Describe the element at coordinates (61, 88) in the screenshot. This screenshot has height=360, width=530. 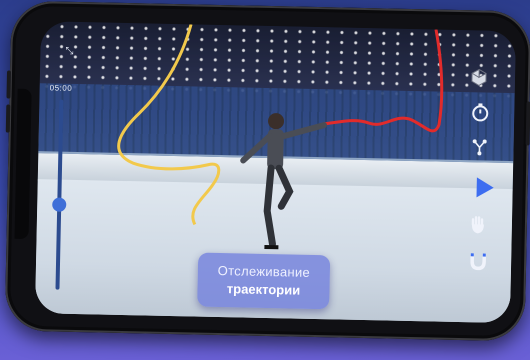
I see `time-display: 05:00` at that location.